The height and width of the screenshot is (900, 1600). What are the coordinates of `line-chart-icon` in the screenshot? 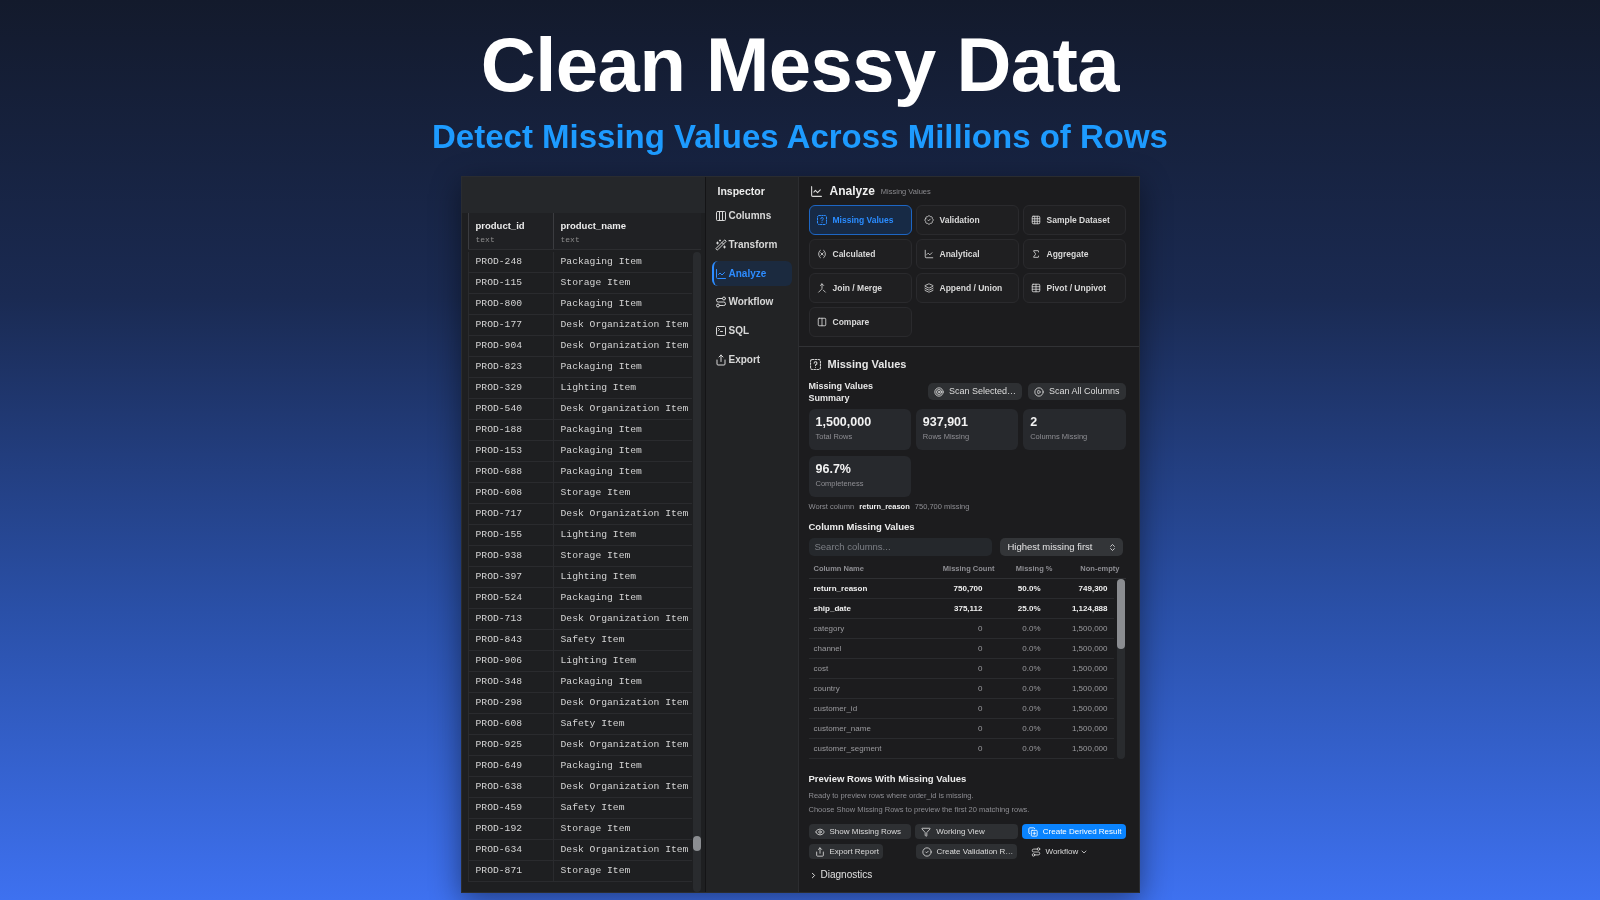 It's located at (816, 191).